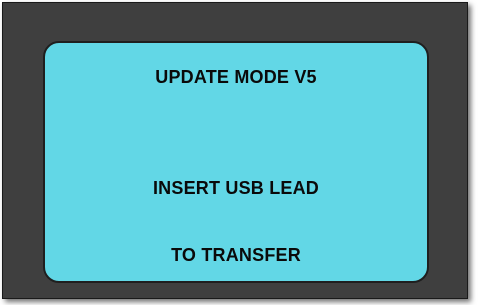  Describe the element at coordinates (236, 77) in the screenshot. I see `update-mode-text: UPDATE MODE V5` at that location.